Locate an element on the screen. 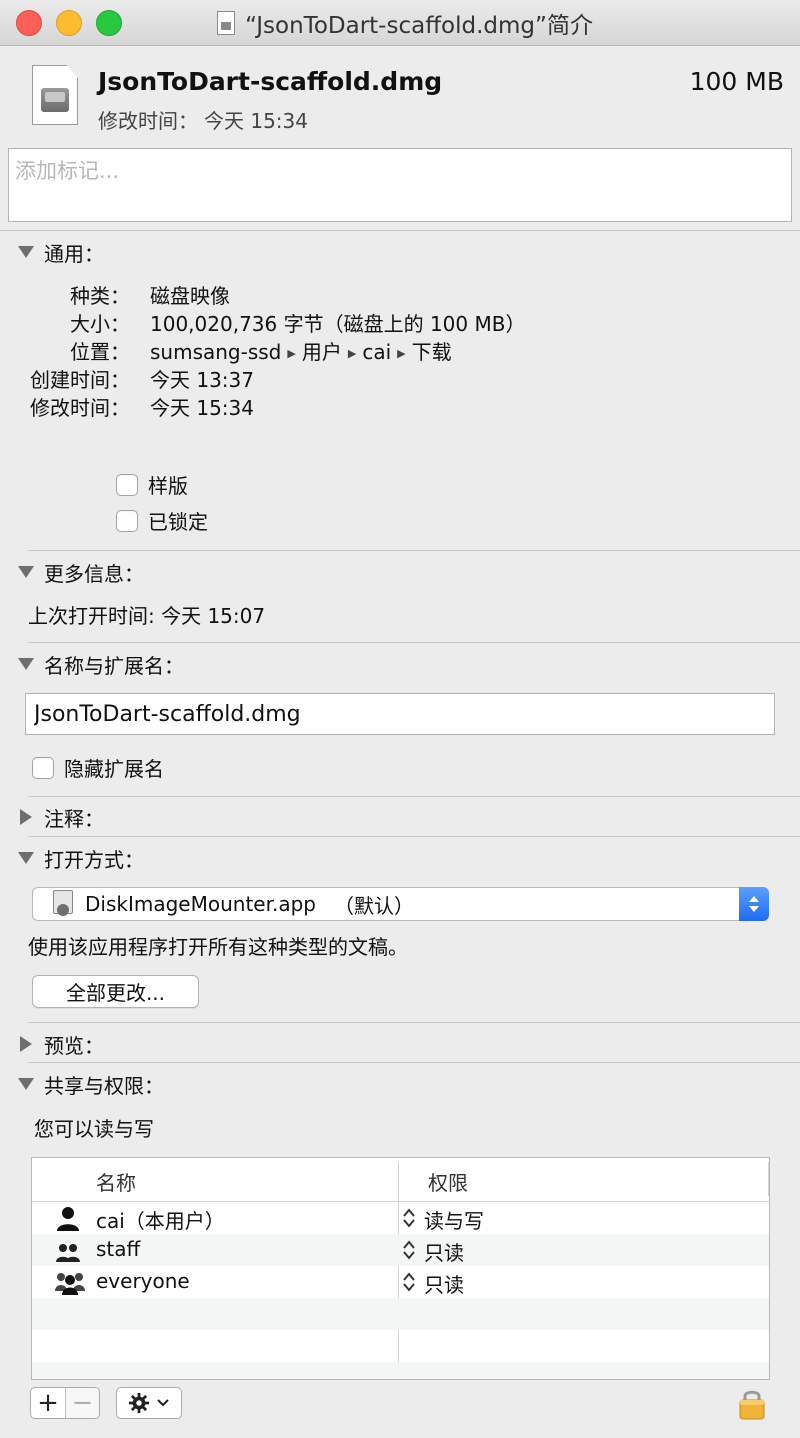 This screenshot has width=800, height=1438. path-breadcrumb: sumsang-ssd ▶ 用户 ▶ cai ▶ 下载 is located at coordinates (301, 350).